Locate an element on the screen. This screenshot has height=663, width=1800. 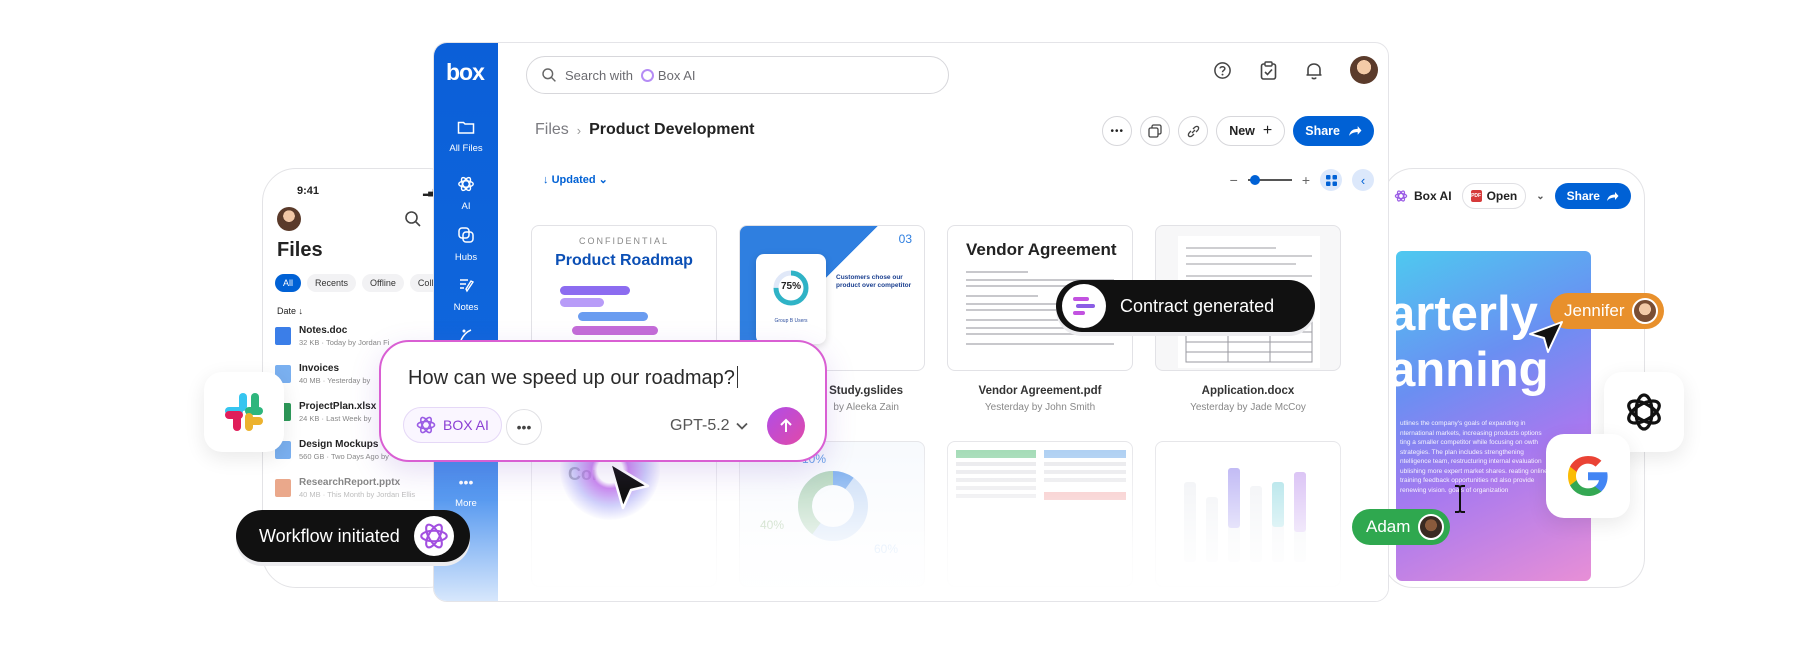
model-selector: GPT-5.2 is located at coordinates (709, 426).